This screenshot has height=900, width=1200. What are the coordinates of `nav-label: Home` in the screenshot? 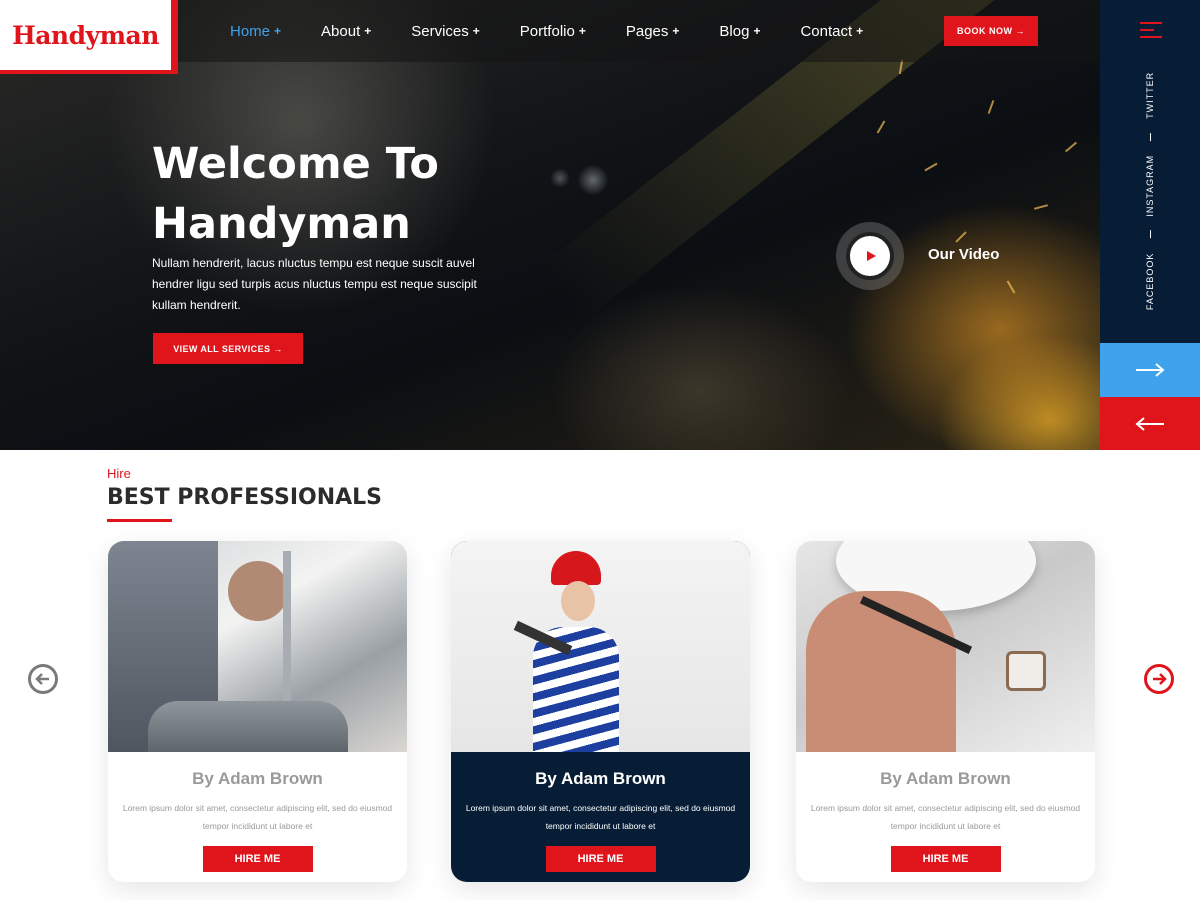 It's located at (250, 31).